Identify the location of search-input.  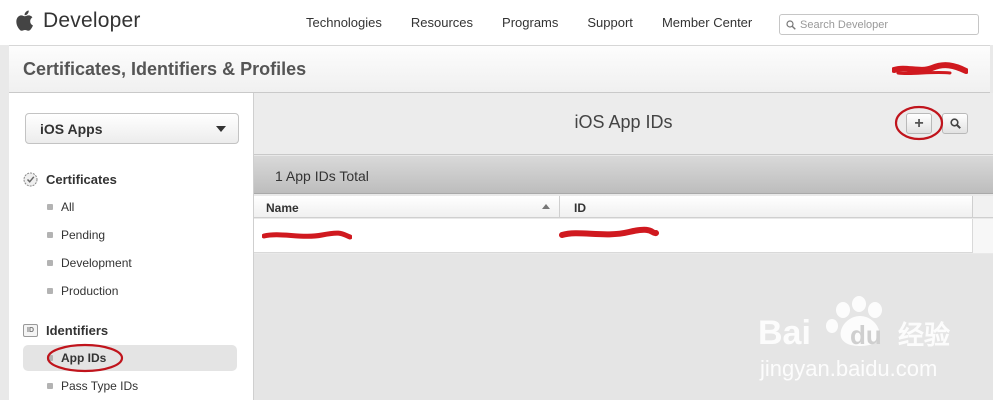
(889, 24).